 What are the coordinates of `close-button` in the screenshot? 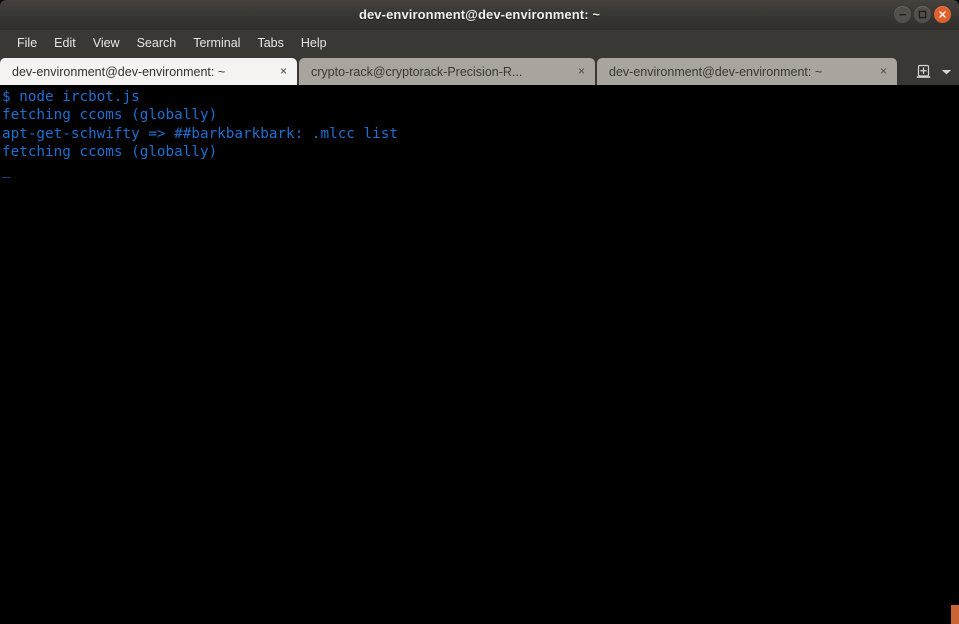 It's located at (942, 14).